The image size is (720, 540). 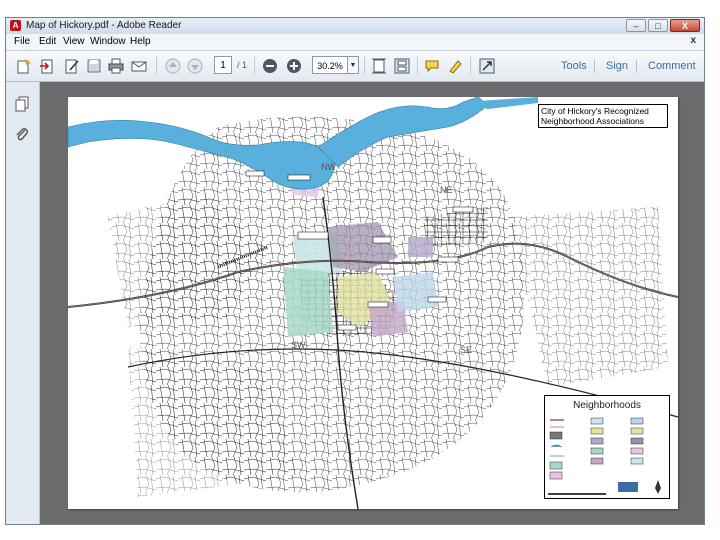 What do you see at coordinates (685, 25) in the screenshot?
I see `close-button: X` at bounding box center [685, 25].